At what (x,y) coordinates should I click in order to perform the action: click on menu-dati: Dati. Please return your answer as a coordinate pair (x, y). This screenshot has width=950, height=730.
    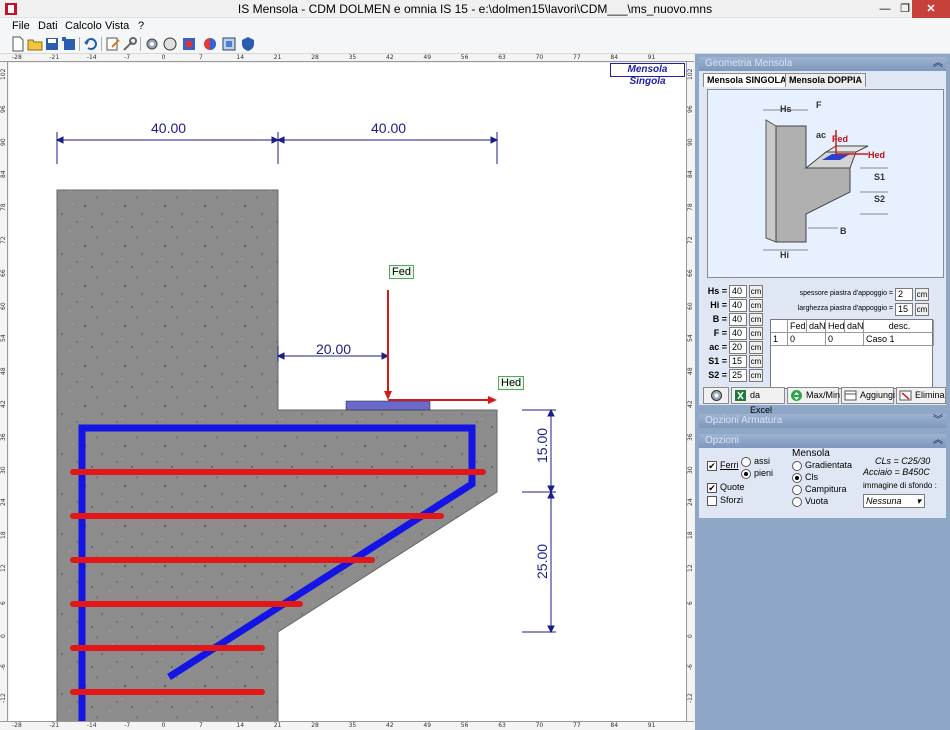
    Looking at the image, I should click on (48, 26).